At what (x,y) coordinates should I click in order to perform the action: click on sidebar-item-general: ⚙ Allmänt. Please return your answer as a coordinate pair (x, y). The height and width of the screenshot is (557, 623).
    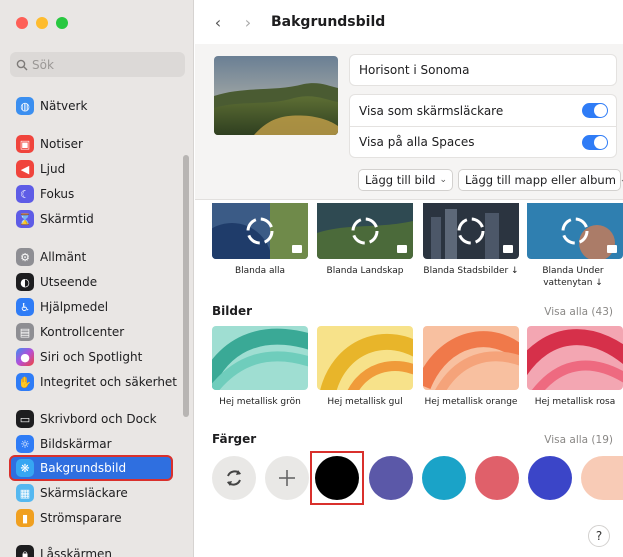
    Looking at the image, I should click on (91, 257).